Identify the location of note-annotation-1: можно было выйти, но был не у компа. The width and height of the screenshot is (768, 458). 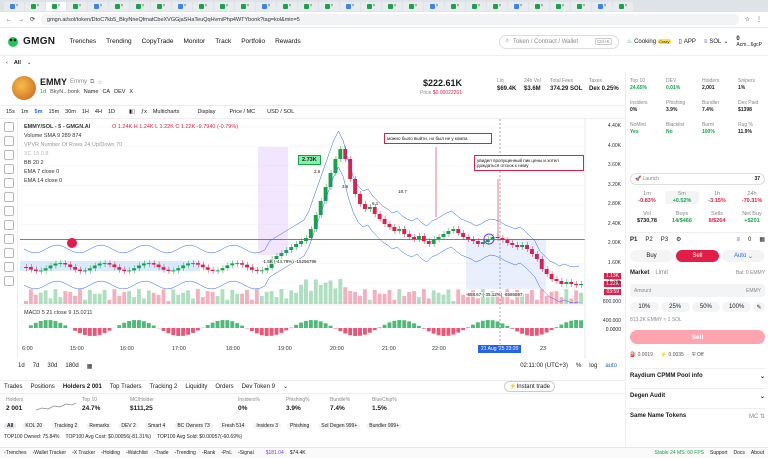
(438, 138).